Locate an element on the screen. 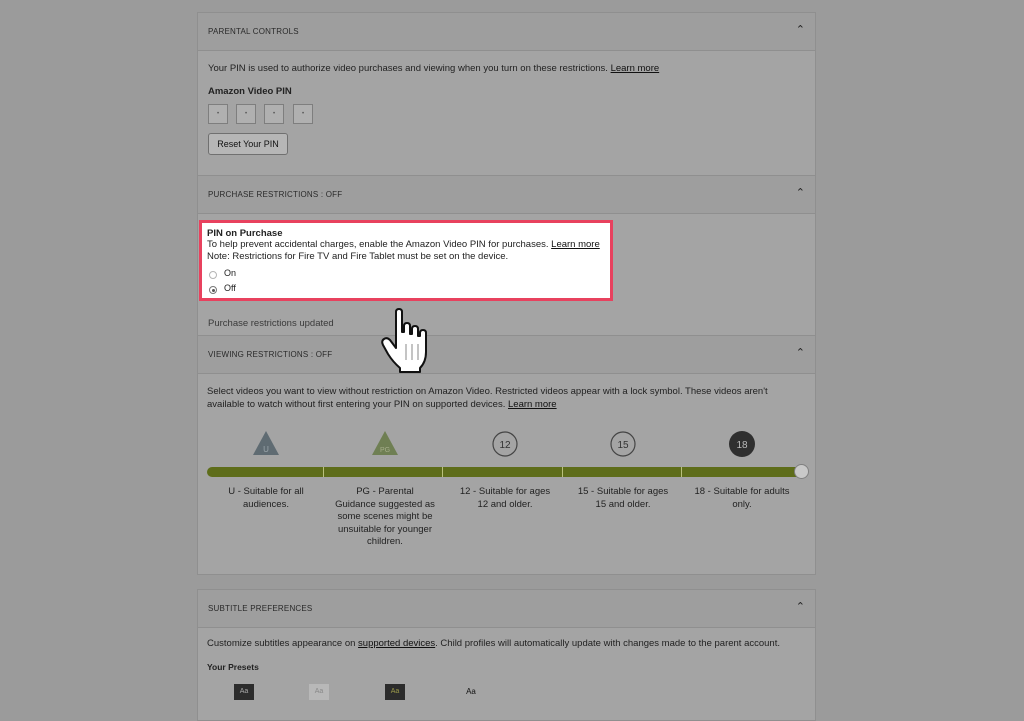  rating-u-icon: U is located at coordinates (266, 443).